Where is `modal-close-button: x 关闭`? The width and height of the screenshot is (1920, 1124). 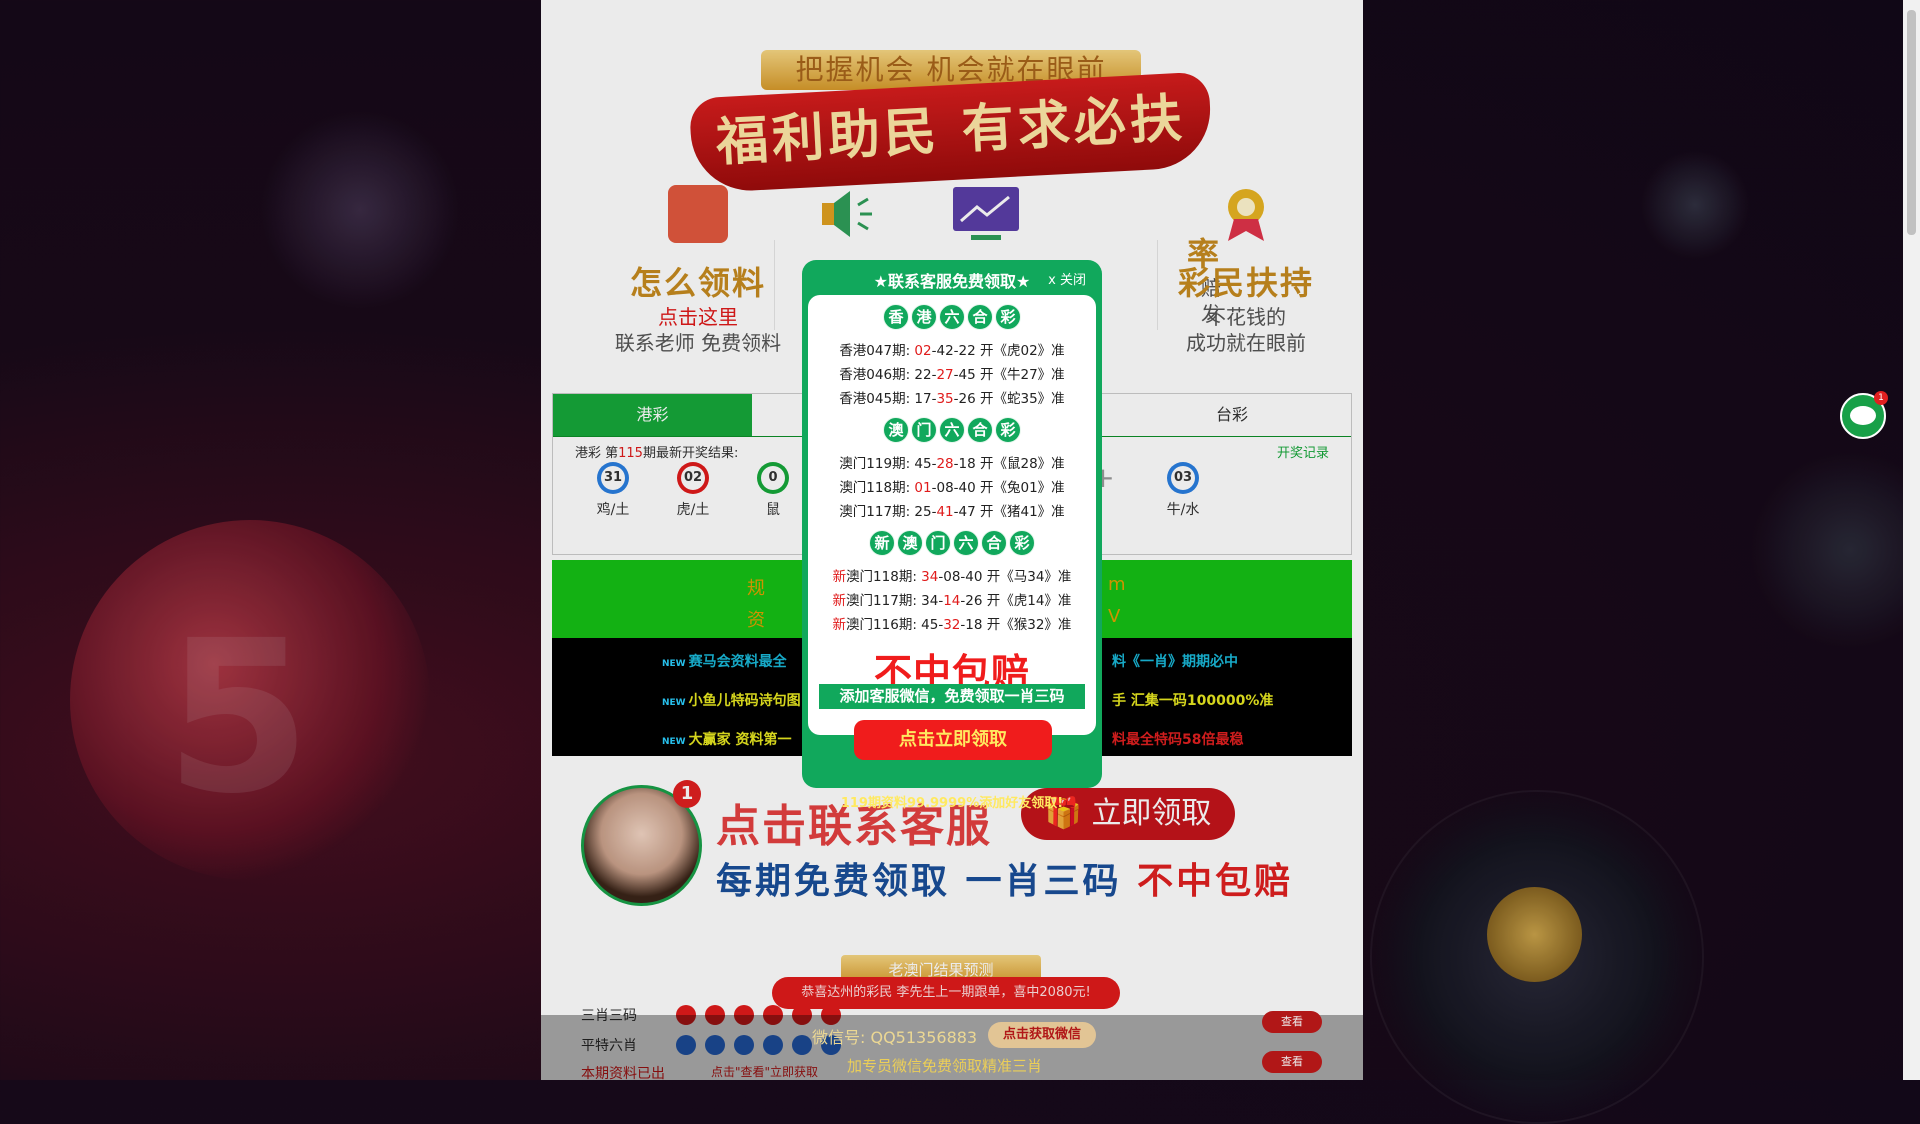
modal-close-button: x 关闭 is located at coordinates (1067, 278).